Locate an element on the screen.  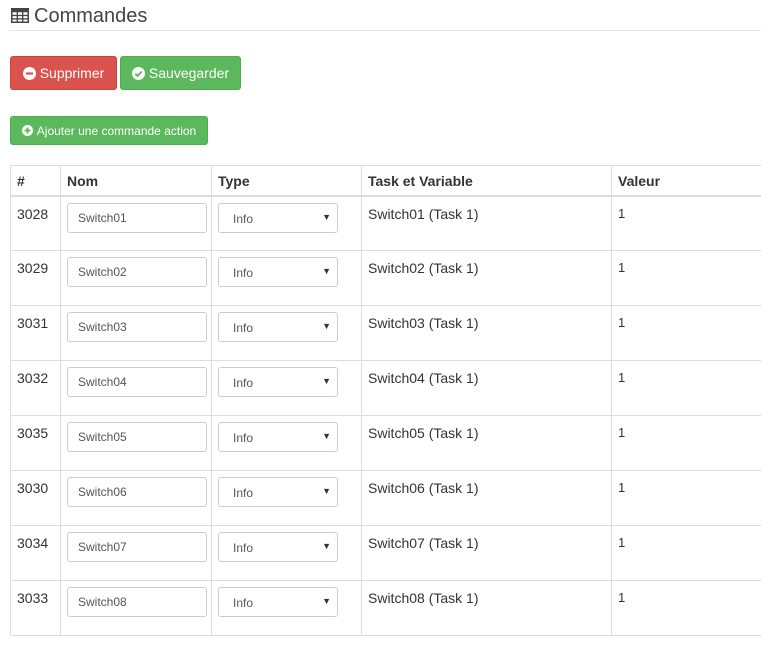
table-row: 3035 Info ▼ Switch05 (Task 1) 1 is located at coordinates (385, 443).